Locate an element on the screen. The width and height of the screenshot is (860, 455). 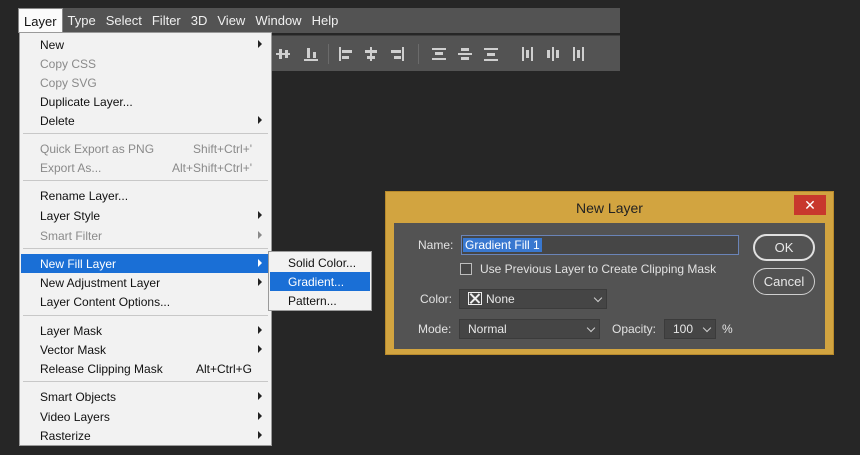
opacity-value: 100 is located at coordinates (683, 329).